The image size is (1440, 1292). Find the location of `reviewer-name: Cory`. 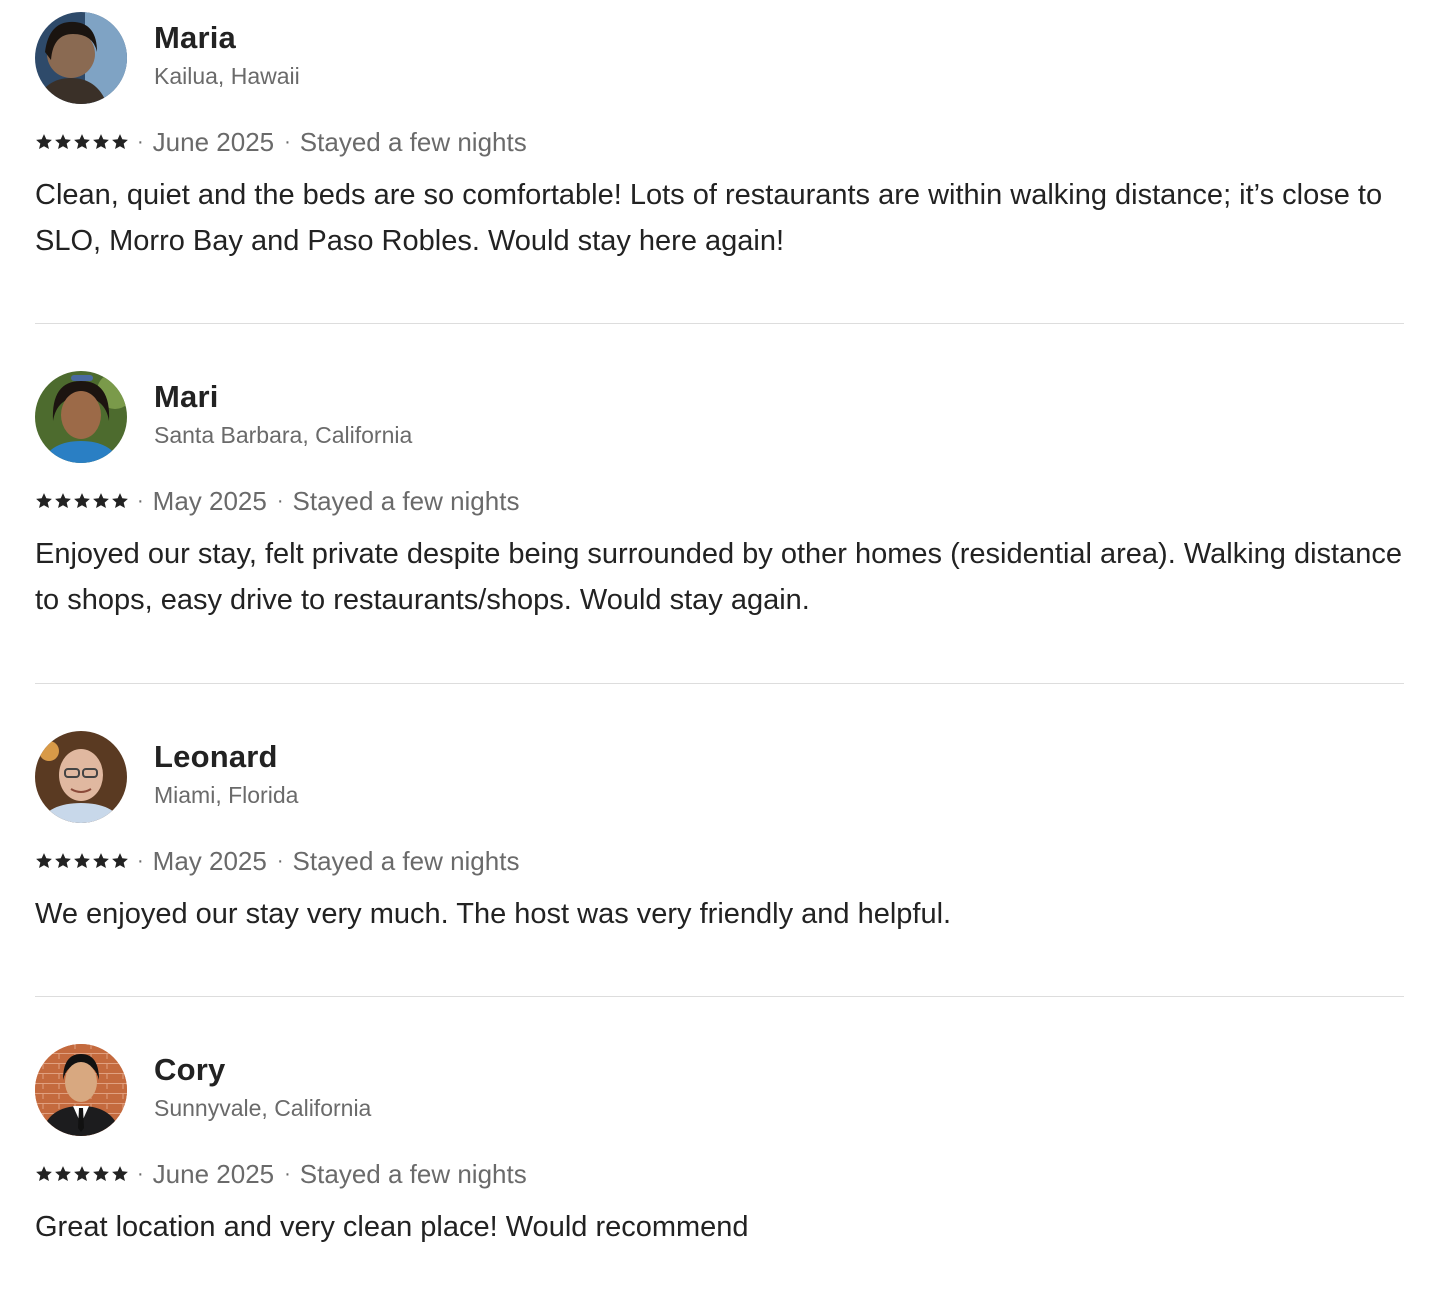

reviewer-name: Cory is located at coordinates (190, 1069).